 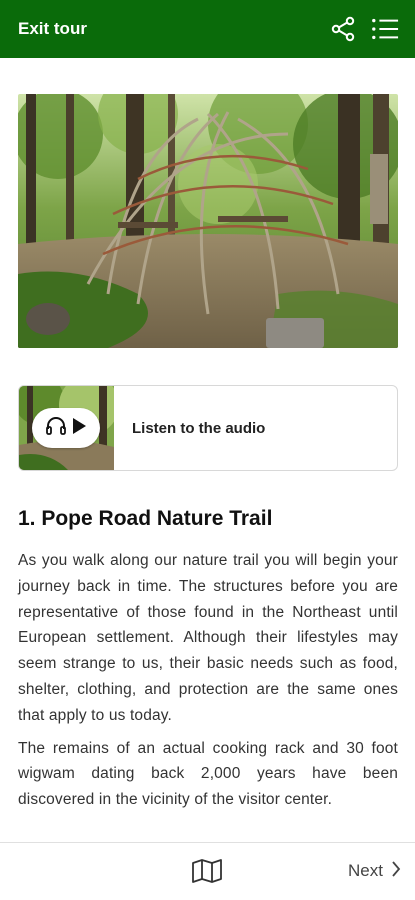 I want to click on next-label: Next, so click(x=365, y=870).